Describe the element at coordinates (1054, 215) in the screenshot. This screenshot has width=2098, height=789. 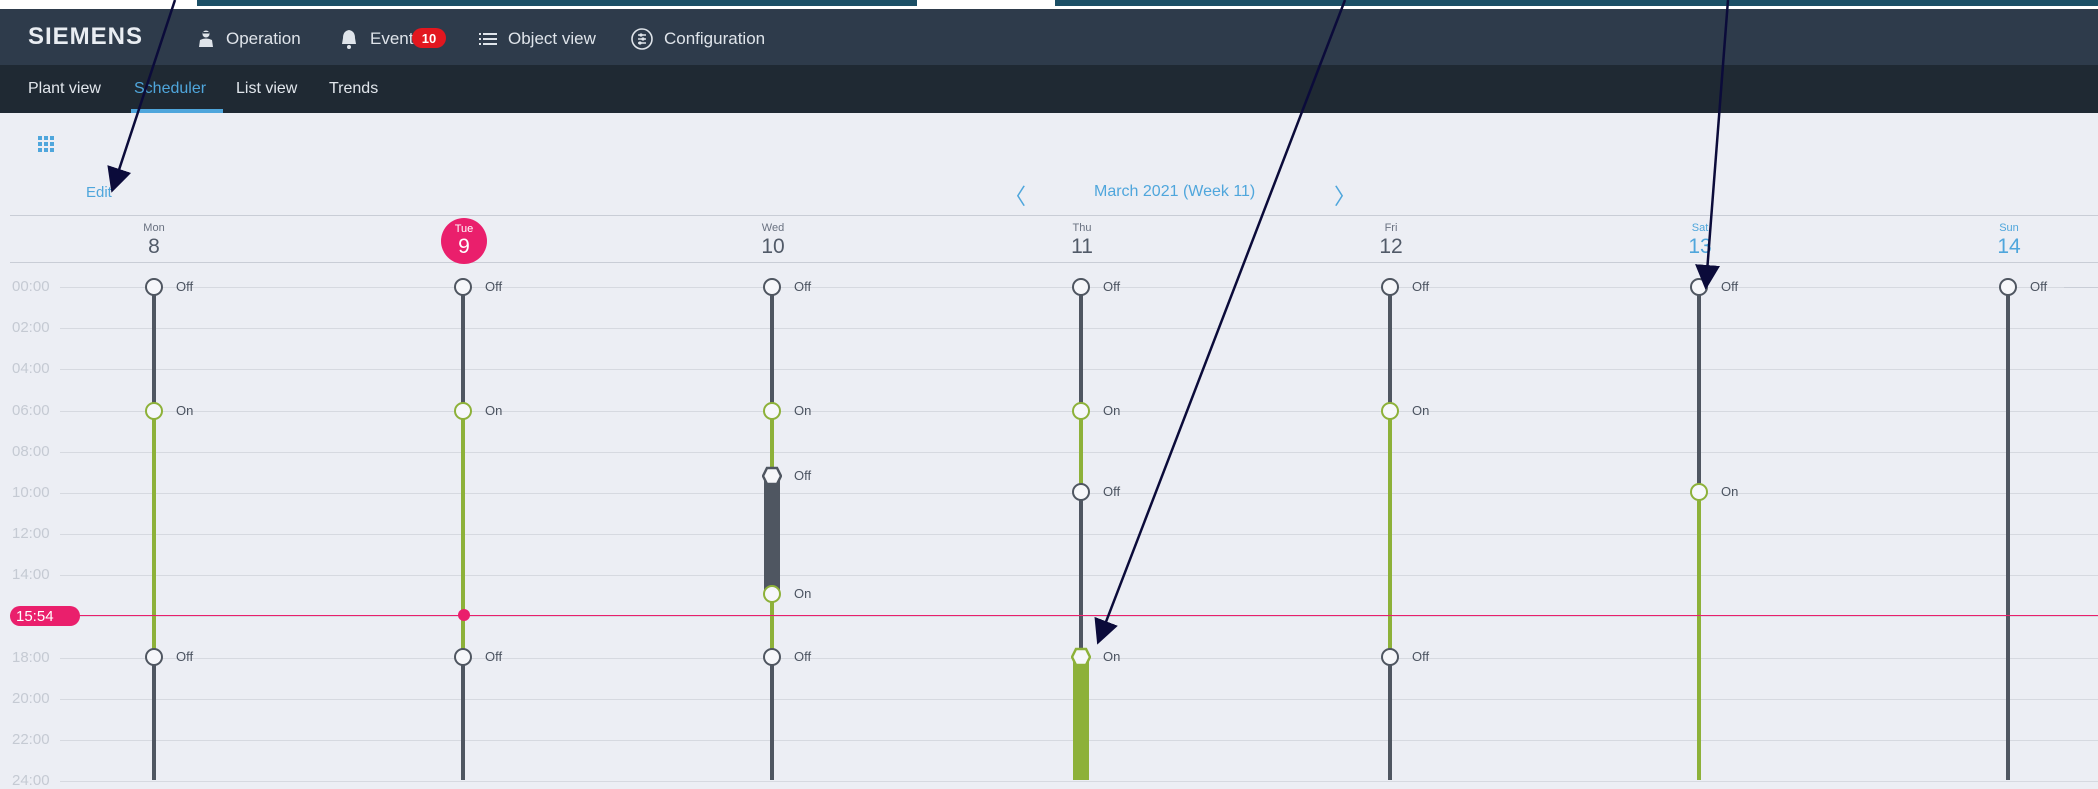
I see `calendar-header-divider` at that location.